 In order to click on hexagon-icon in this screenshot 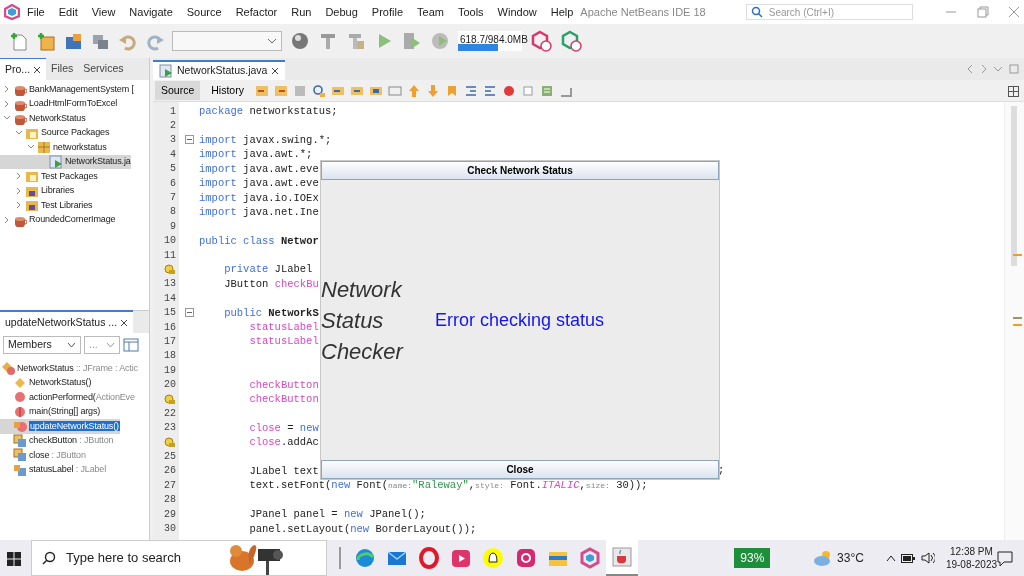, I will do `click(590, 558)`.